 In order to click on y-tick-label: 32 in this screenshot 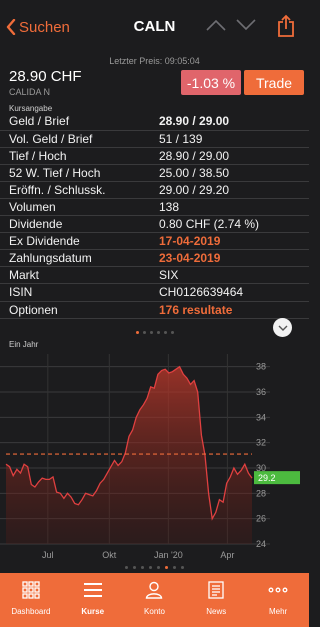, I will do `click(261, 443)`.